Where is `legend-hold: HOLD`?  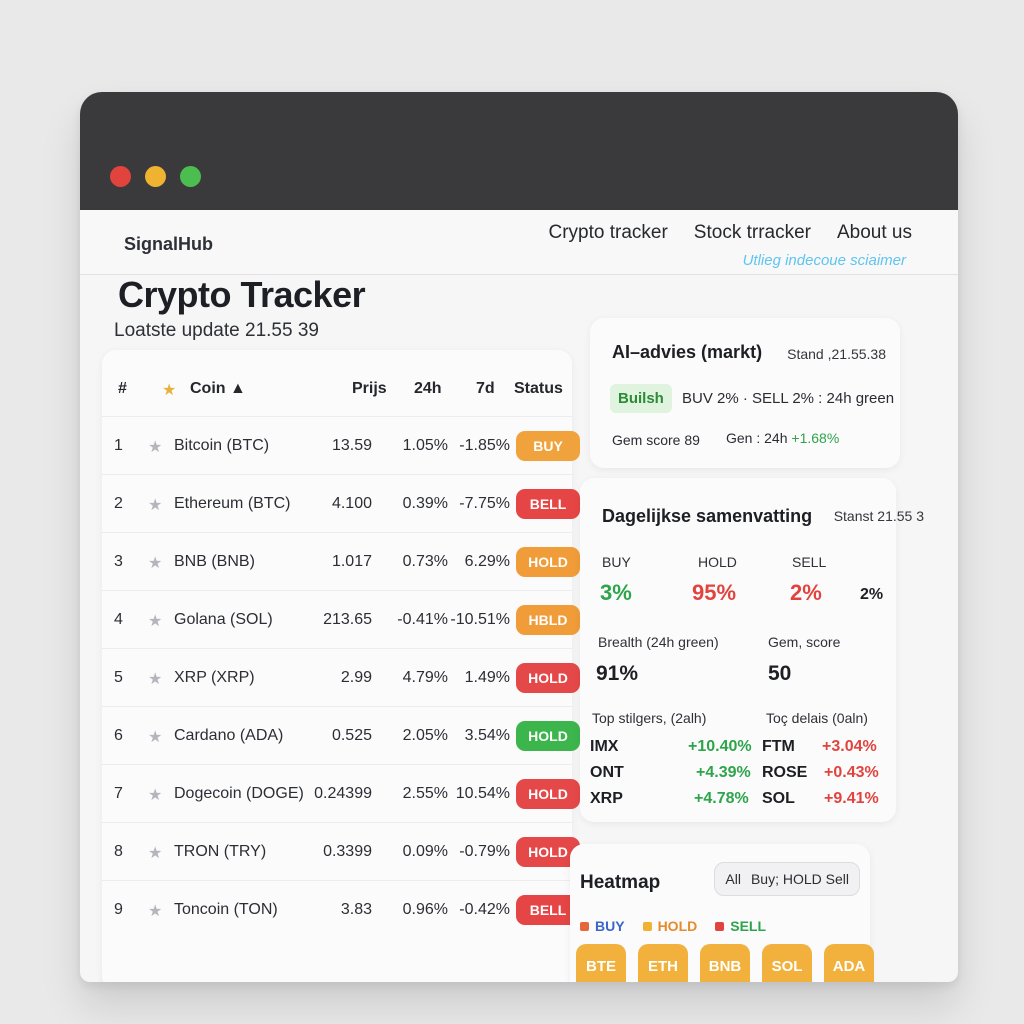 legend-hold: HOLD is located at coordinates (670, 926).